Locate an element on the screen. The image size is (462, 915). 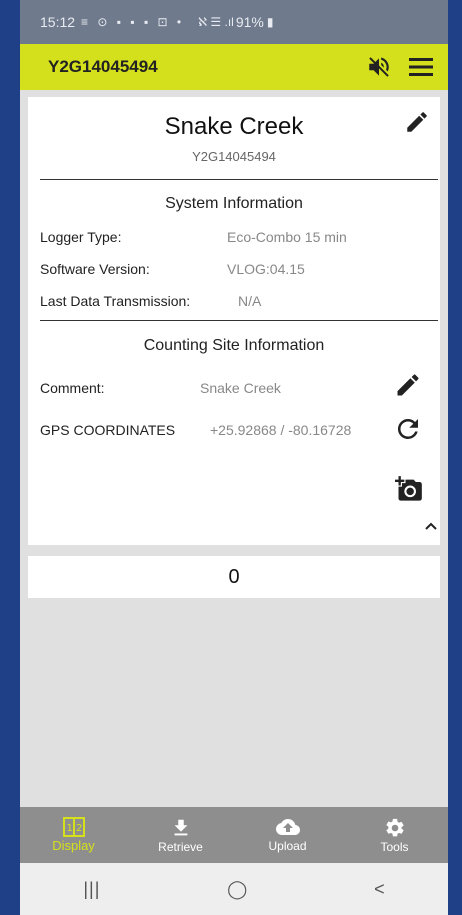
logger-type-value: Eco-Combo 15 min is located at coordinates (287, 237).